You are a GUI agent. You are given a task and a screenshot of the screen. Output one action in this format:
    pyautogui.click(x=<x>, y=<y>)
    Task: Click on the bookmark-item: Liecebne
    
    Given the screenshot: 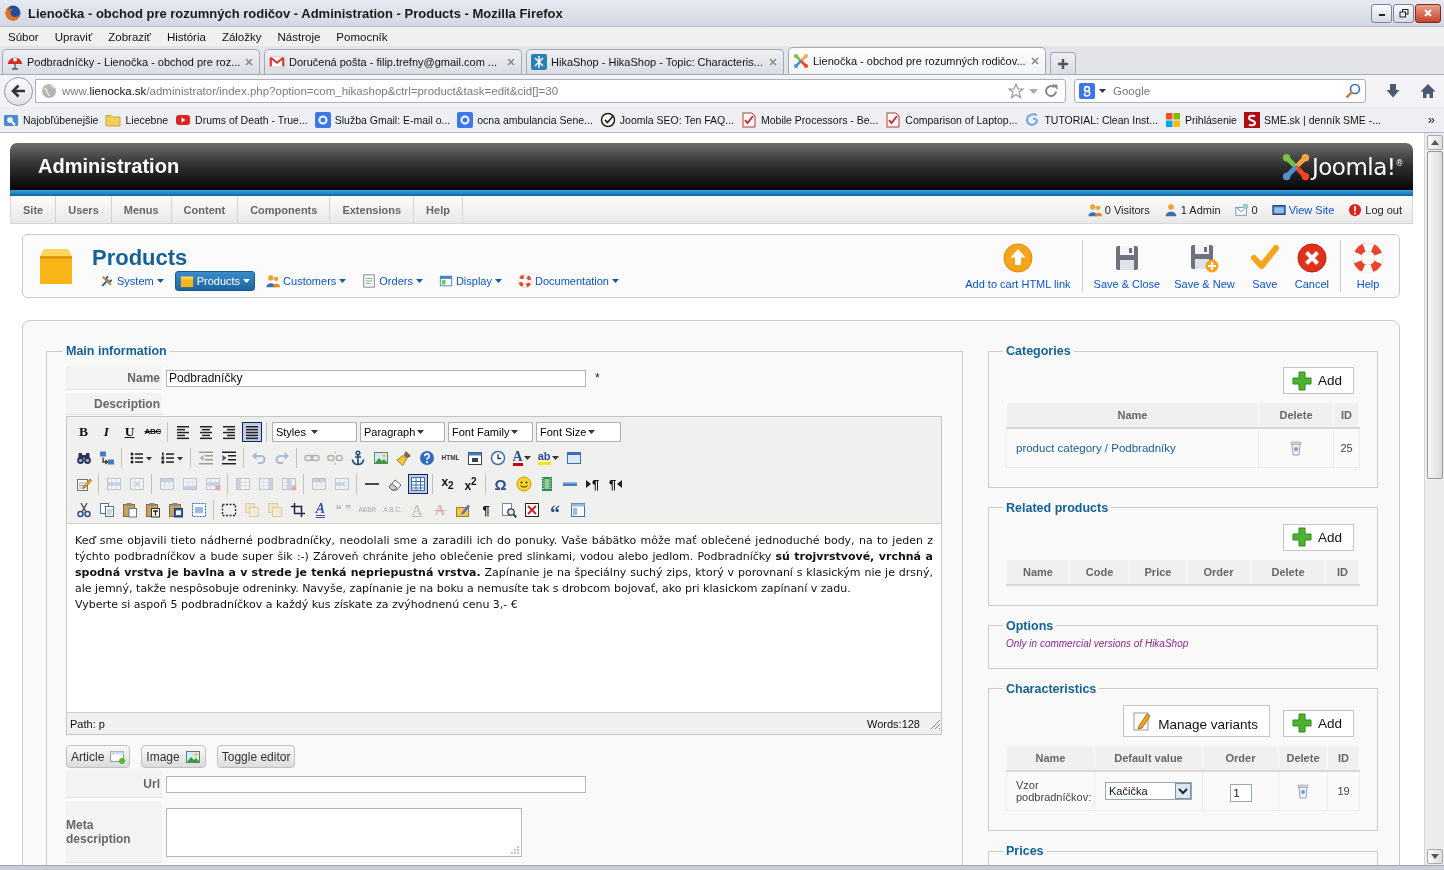 What is the action you would take?
    pyautogui.click(x=137, y=119)
    